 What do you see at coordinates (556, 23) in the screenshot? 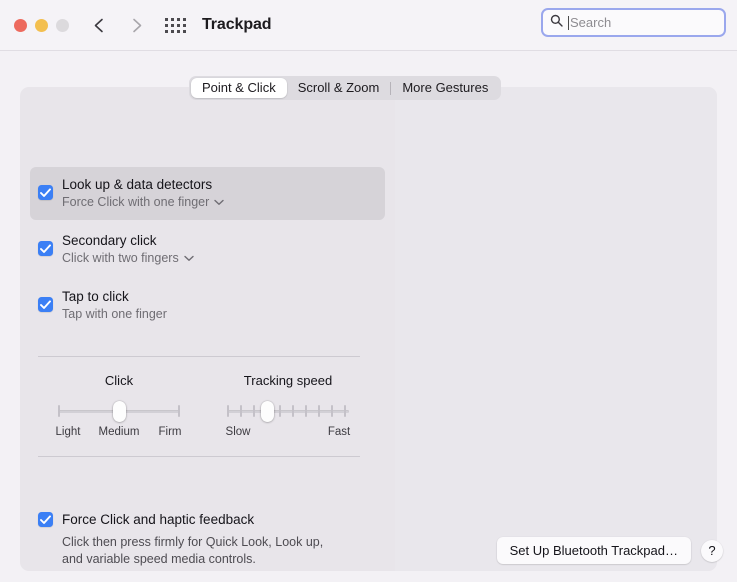
I see `search-icon` at bounding box center [556, 23].